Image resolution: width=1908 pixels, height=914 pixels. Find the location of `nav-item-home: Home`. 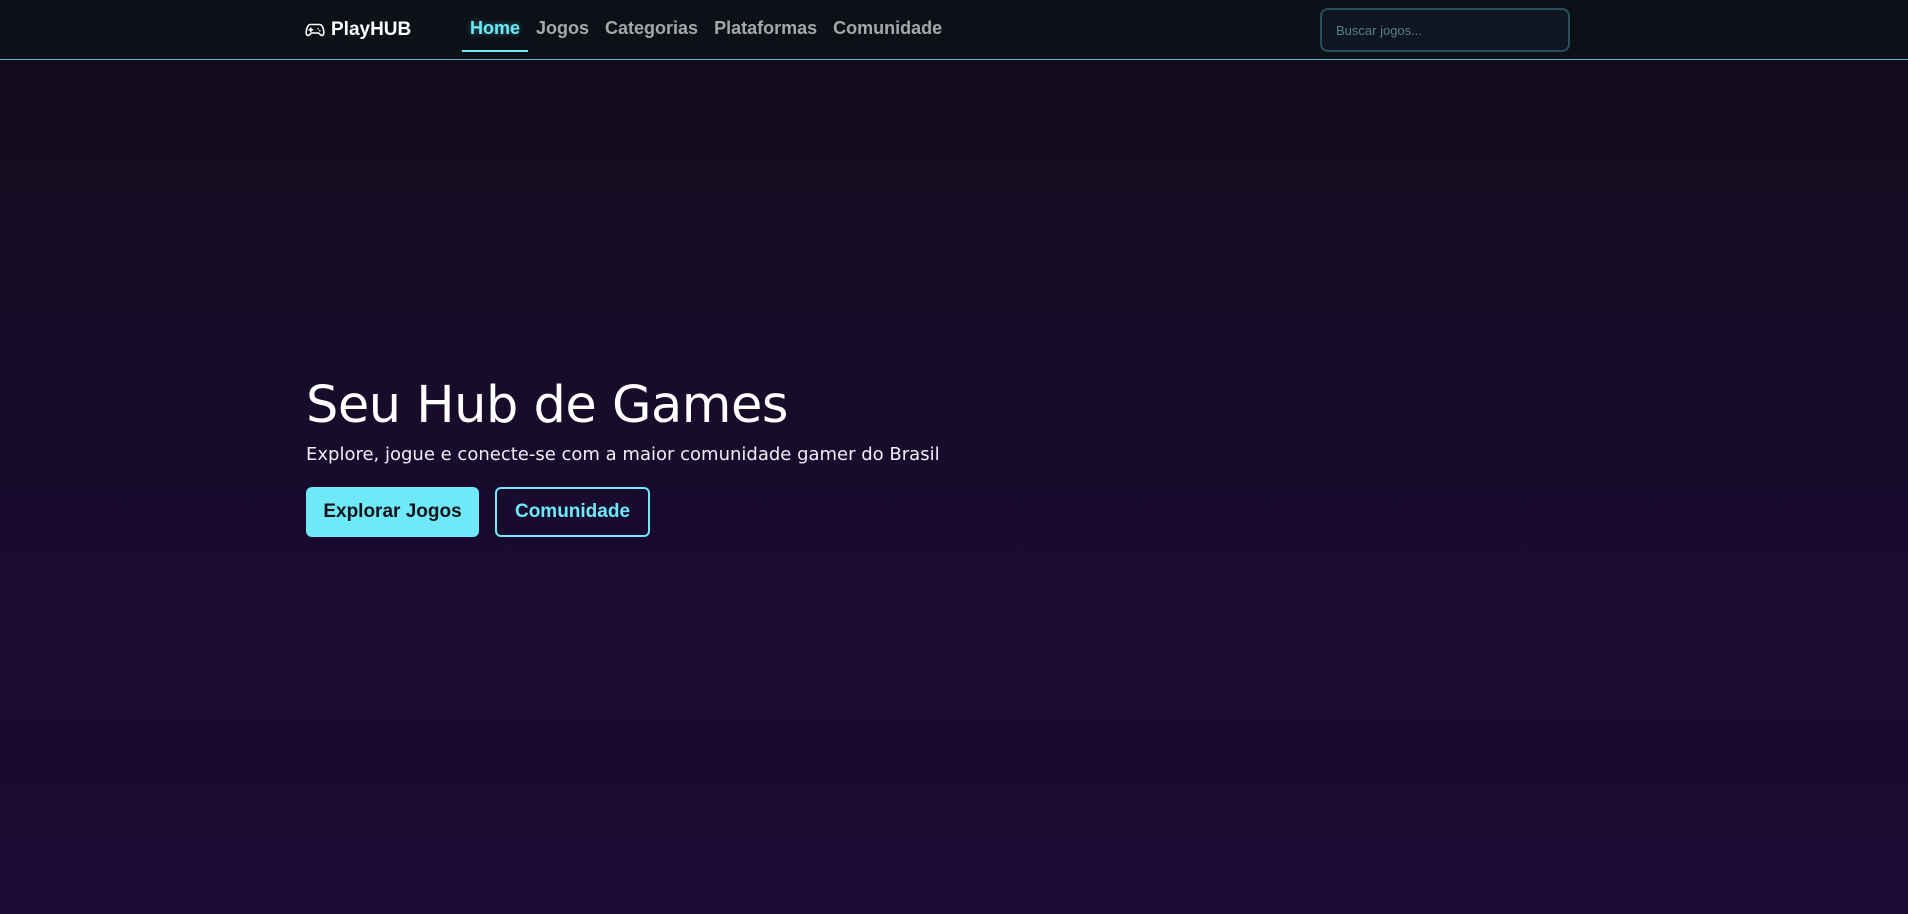

nav-item-home: Home is located at coordinates (495, 30).